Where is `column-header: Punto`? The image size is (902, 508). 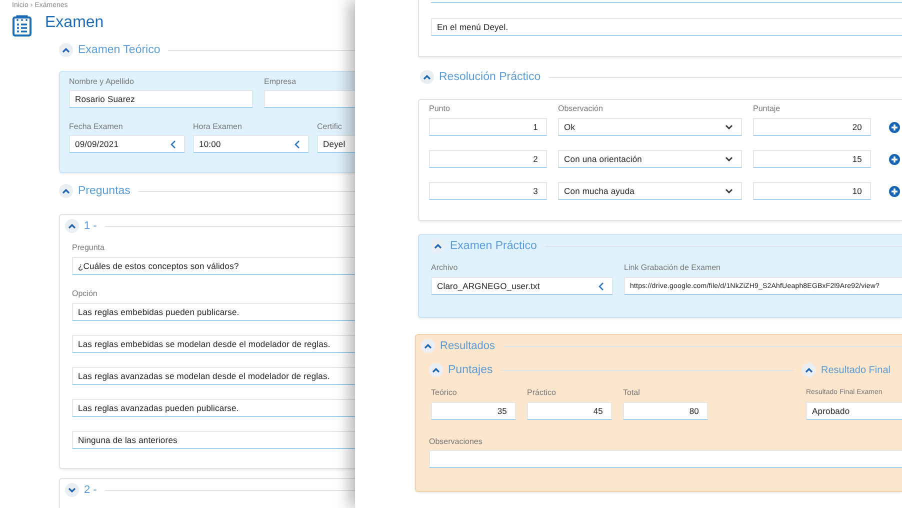
column-header: Punto is located at coordinates (440, 109).